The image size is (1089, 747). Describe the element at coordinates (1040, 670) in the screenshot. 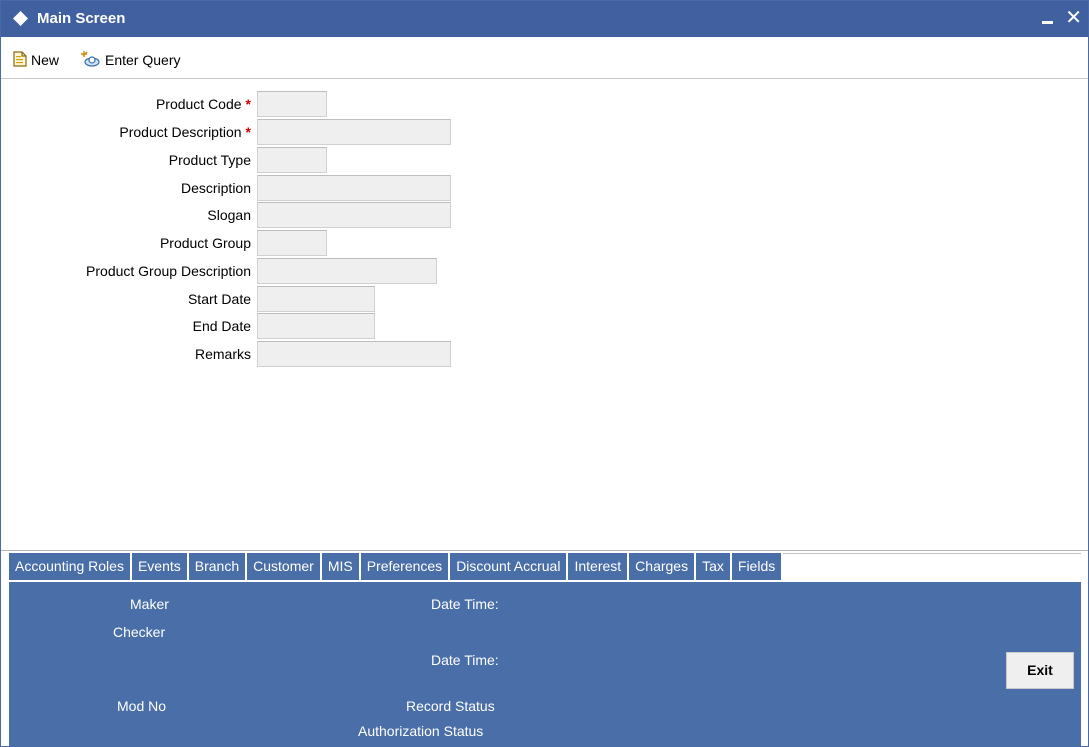

I see `exit-button: Exit` at that location.